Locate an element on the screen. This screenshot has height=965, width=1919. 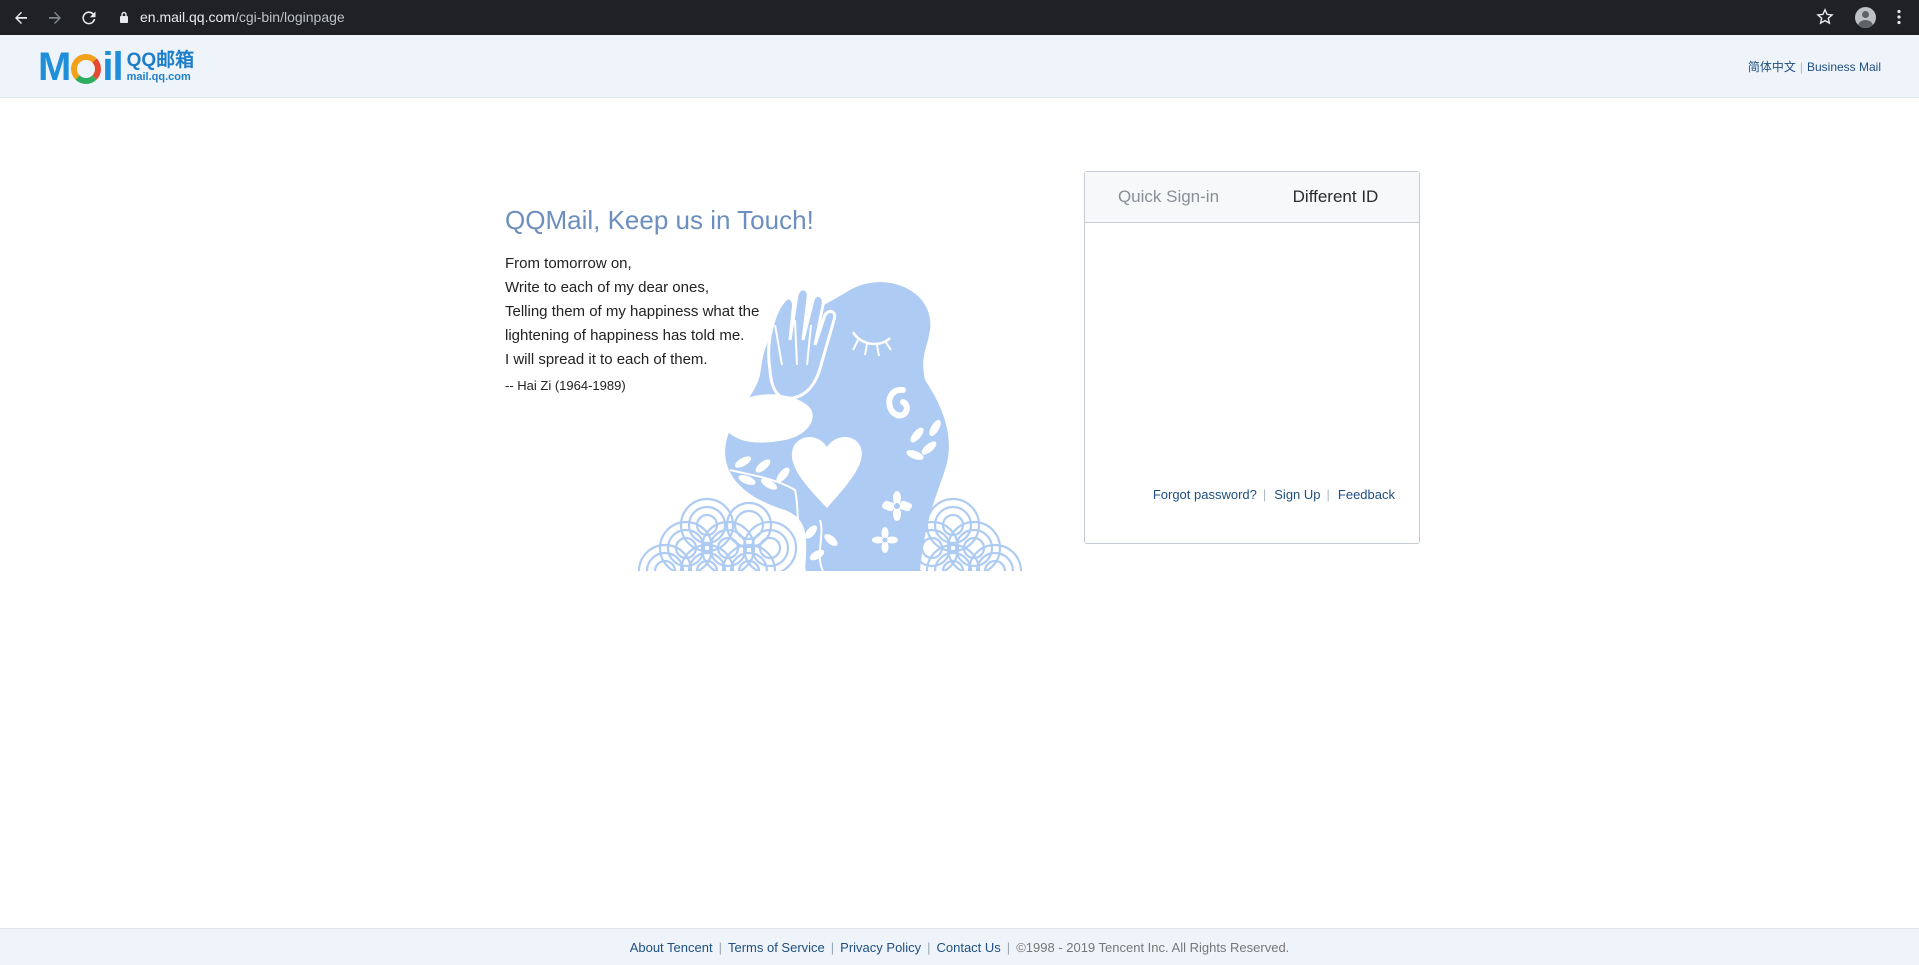
login-help-links: Forgot password? | Sign Up | Feedback is located at coordinates (1274, 494).